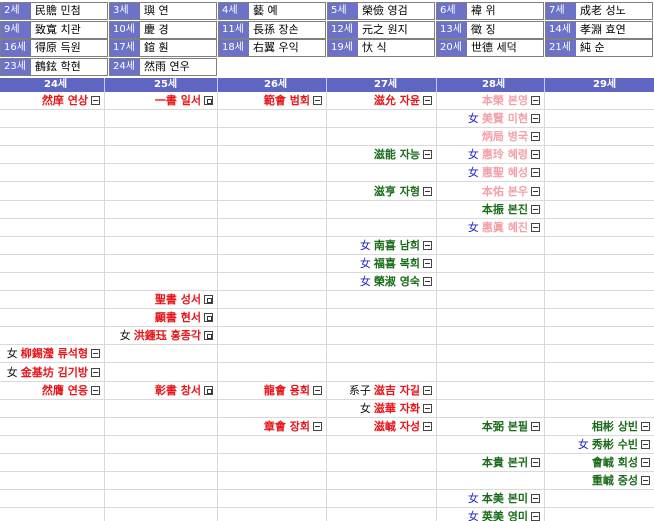 The image size is (654, 521). What do you see at coordinates (599, 48) in the screenshot?
I see `generation-cell: 21세 純 순` at bounding box center [599, 48].